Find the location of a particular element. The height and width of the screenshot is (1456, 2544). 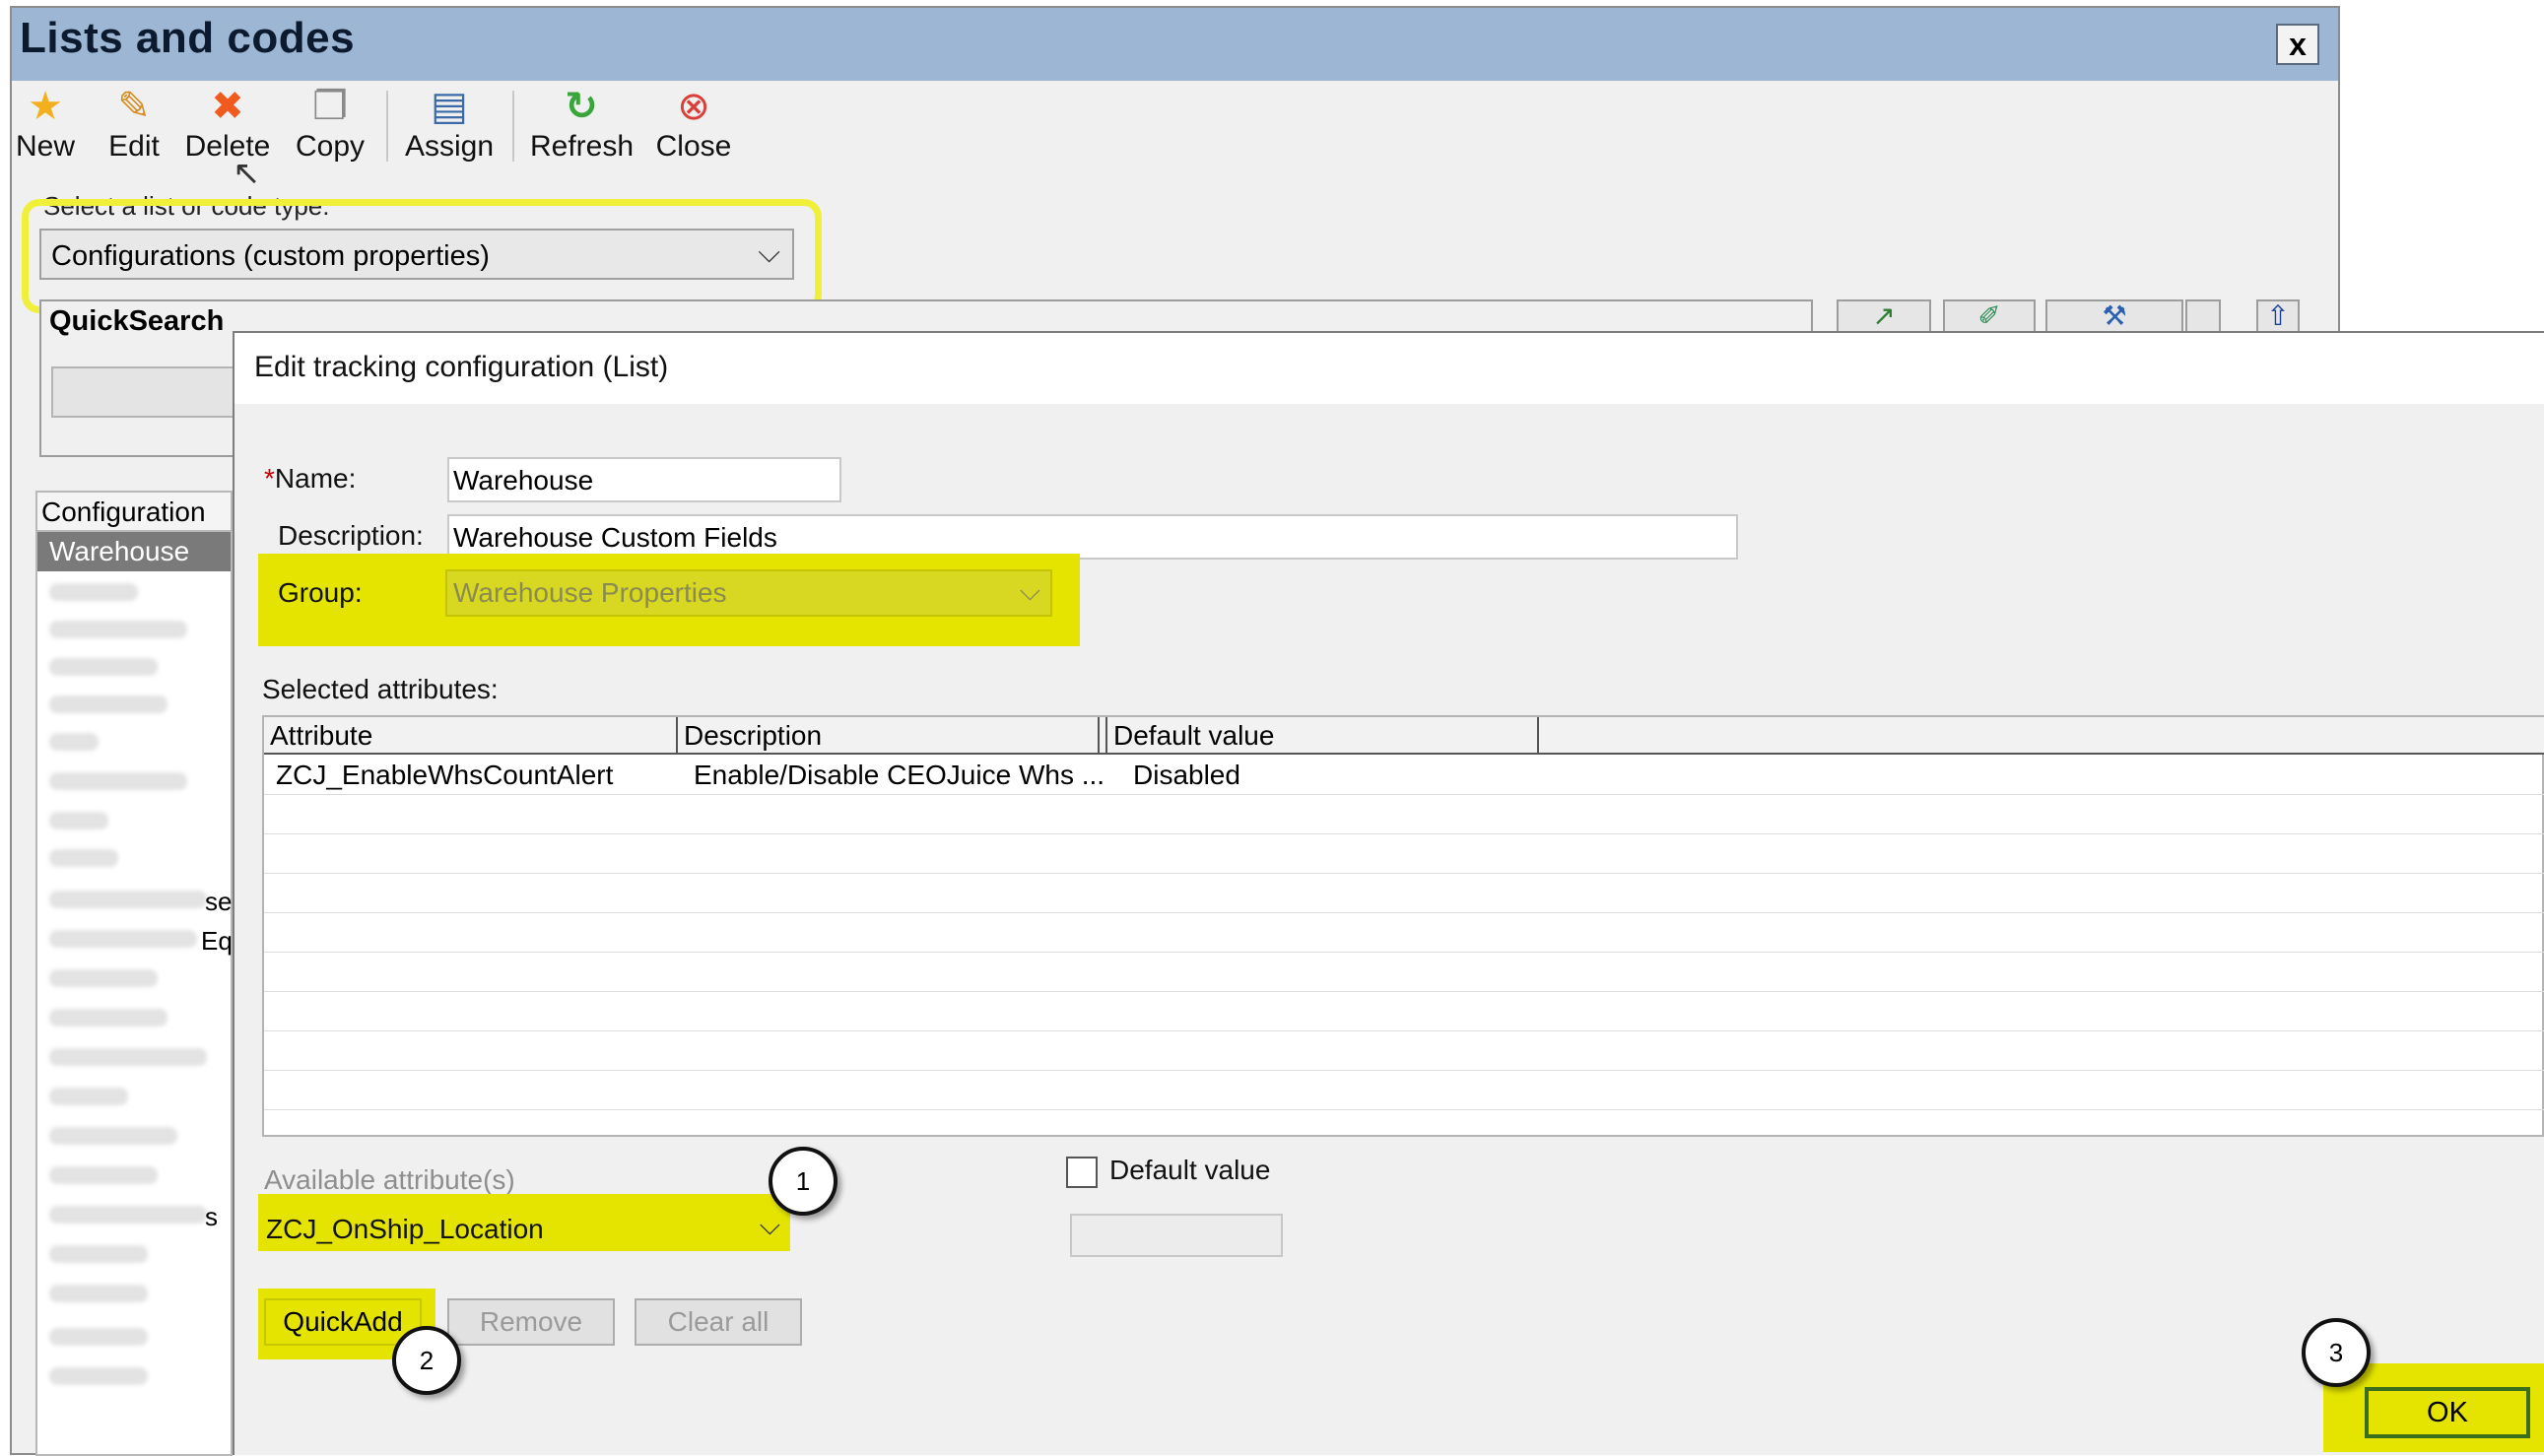

tools-button: ⚒ is located at coordinates (2114, 317).